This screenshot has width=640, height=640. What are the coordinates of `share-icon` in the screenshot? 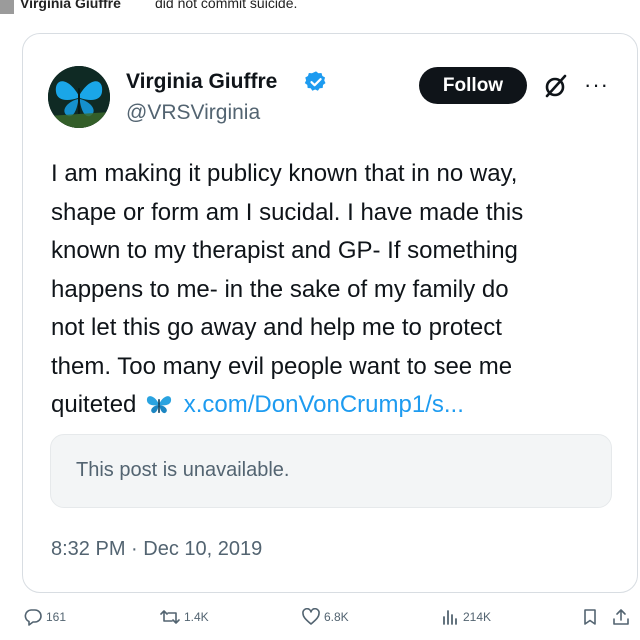 It's located at (621, 617).